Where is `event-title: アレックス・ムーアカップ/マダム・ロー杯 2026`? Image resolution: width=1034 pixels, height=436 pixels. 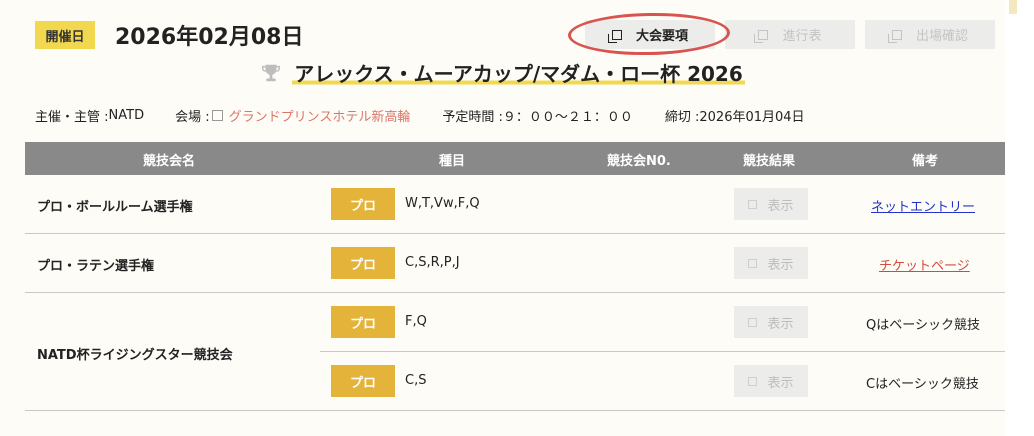
event-title: アレックス・ムーアカップ/マダム・ロー杯 2026 is located at coordinates (518, 72).